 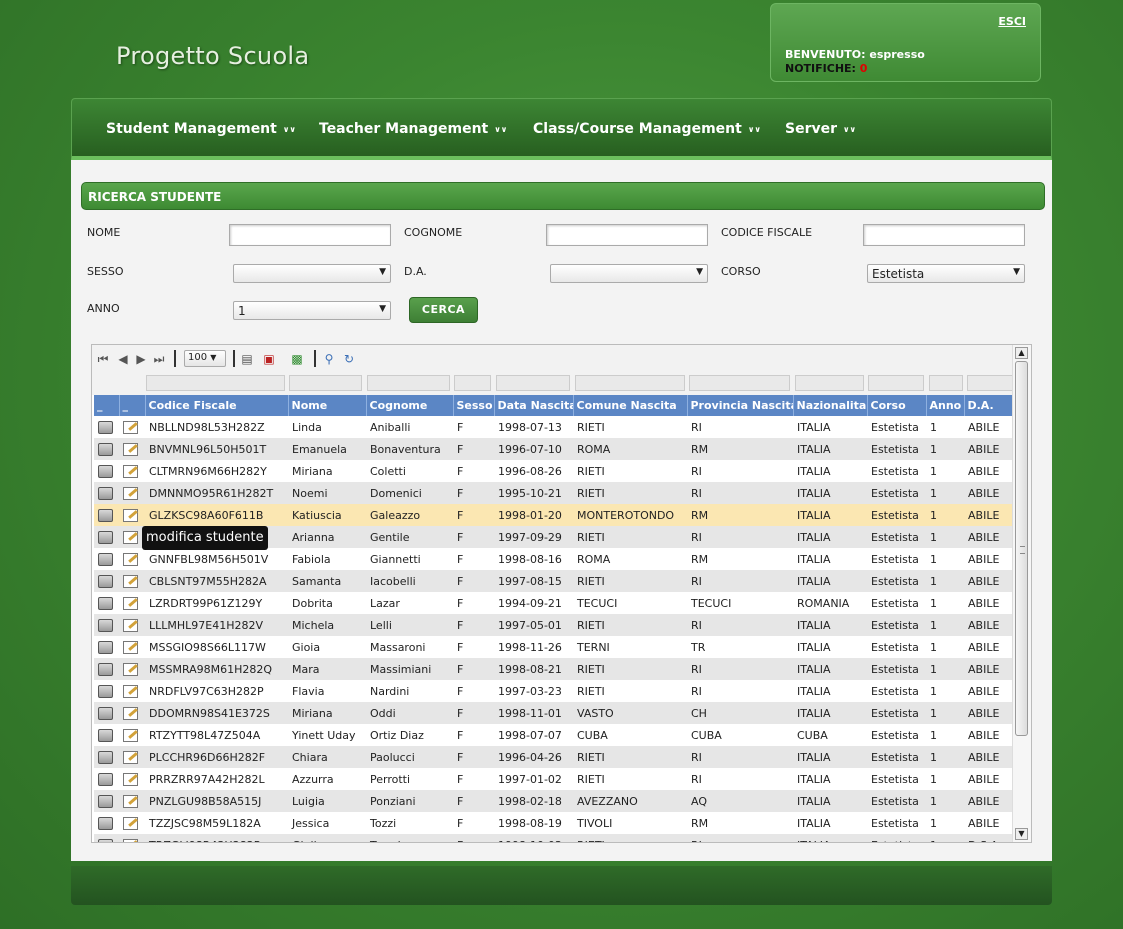 What do you see at coordinates (201, 129) in the screenshot?
I see `nav-student-management: Student Management ∨∨` at bounding box center [201, 129].